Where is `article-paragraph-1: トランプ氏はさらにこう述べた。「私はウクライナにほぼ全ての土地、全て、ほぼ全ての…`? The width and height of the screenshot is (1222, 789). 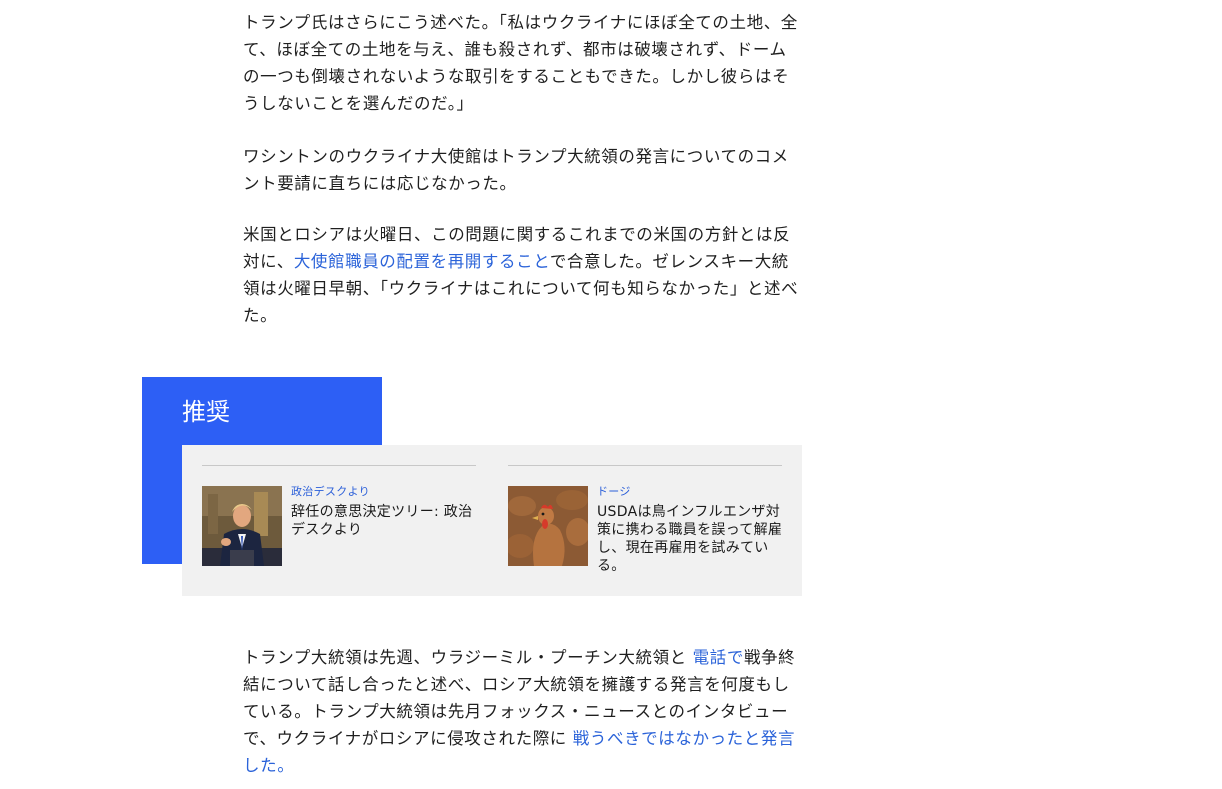
article-paragraph-1: トランプ氏はさらにこう述べた。「私はウクライナにほぼ全ての土地、全て、ほぼ全ての… is located at coordinates (520, 63).